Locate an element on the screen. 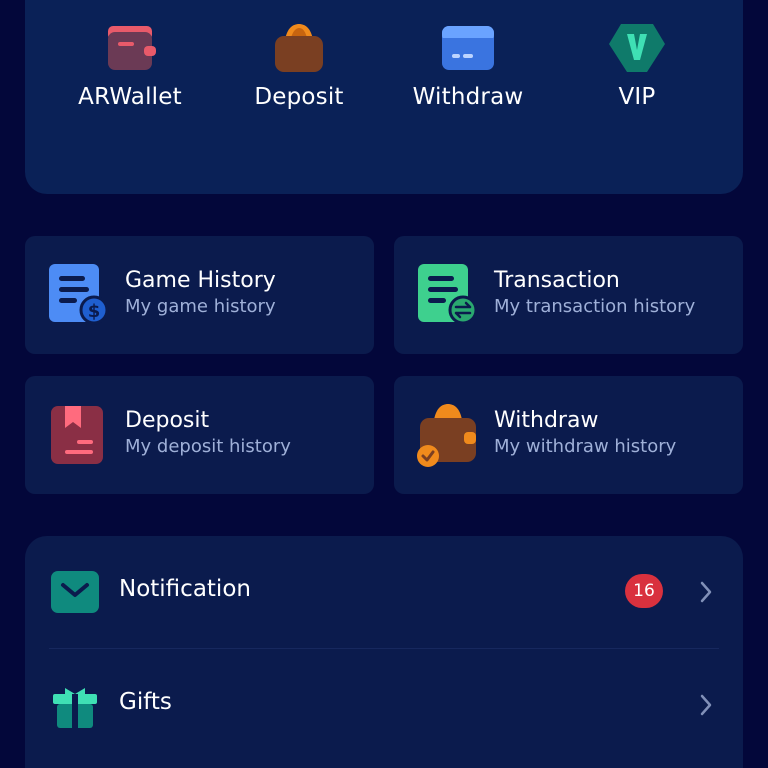  notification-label: Notification is located at coordinates (185, 589).